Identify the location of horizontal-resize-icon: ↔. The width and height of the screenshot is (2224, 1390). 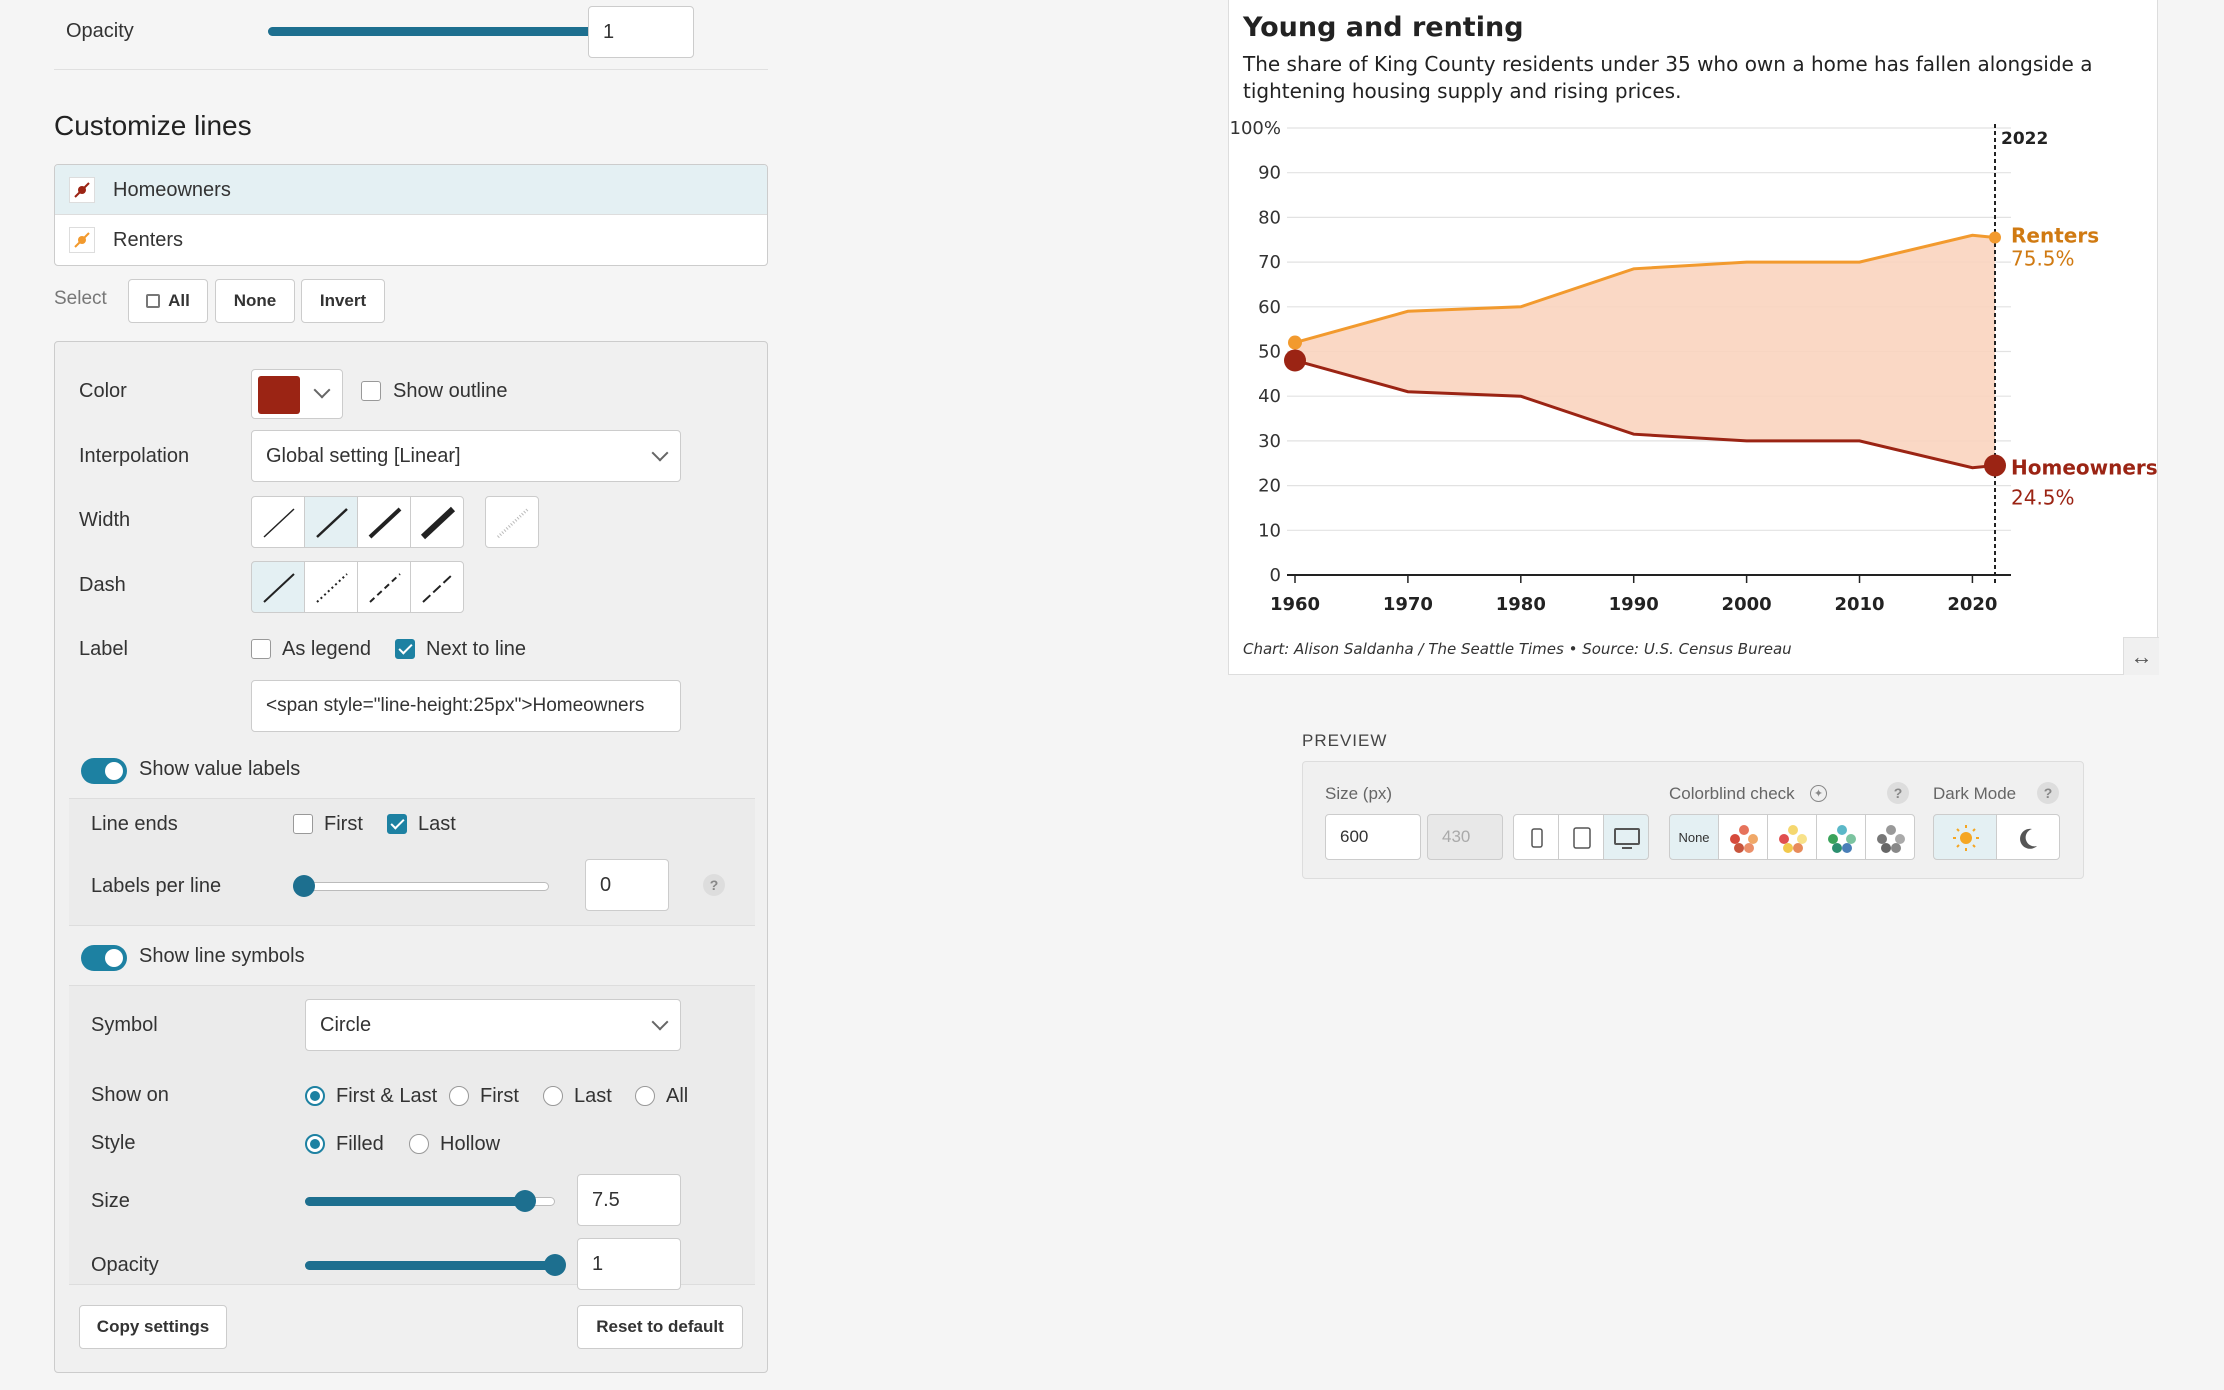
(2141, 656).